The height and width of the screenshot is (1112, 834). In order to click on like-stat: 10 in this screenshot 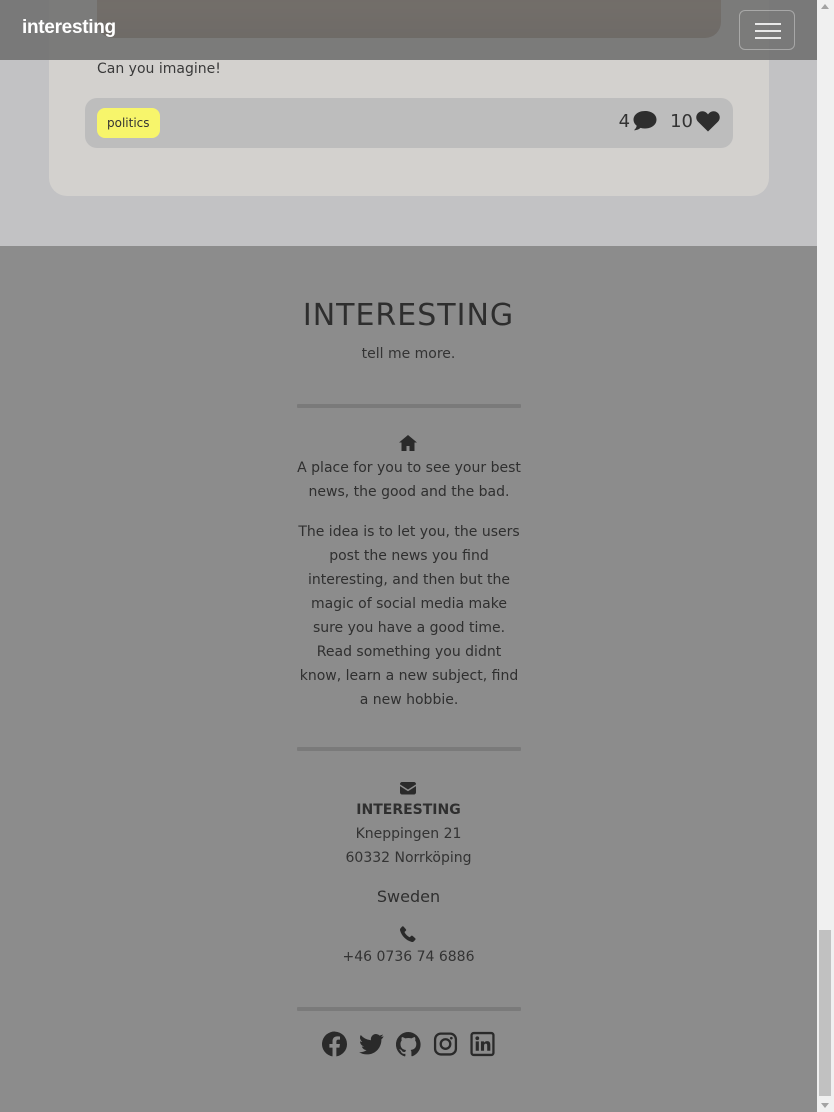, I will do `click(695, 121)`.